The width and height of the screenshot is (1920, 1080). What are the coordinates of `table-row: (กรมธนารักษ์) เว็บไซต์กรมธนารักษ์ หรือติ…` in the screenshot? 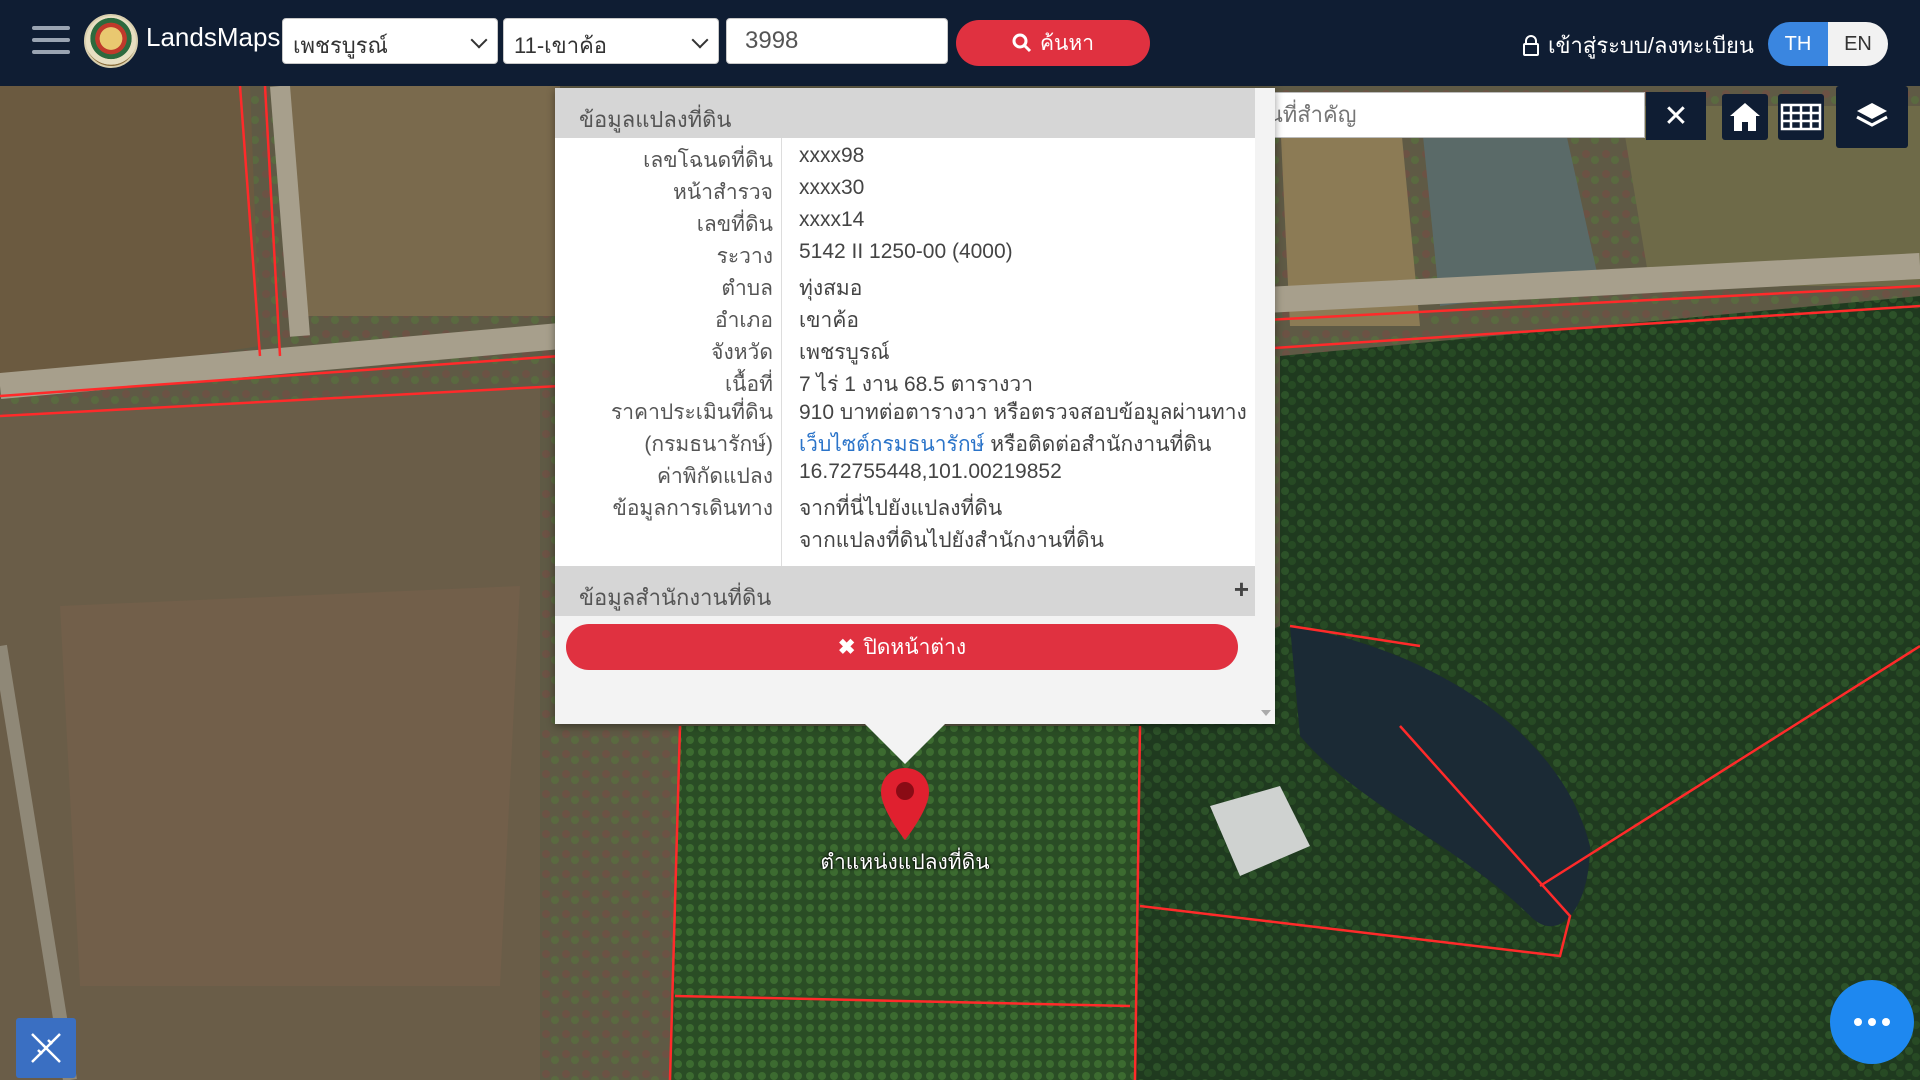 It's located at (905, 444).